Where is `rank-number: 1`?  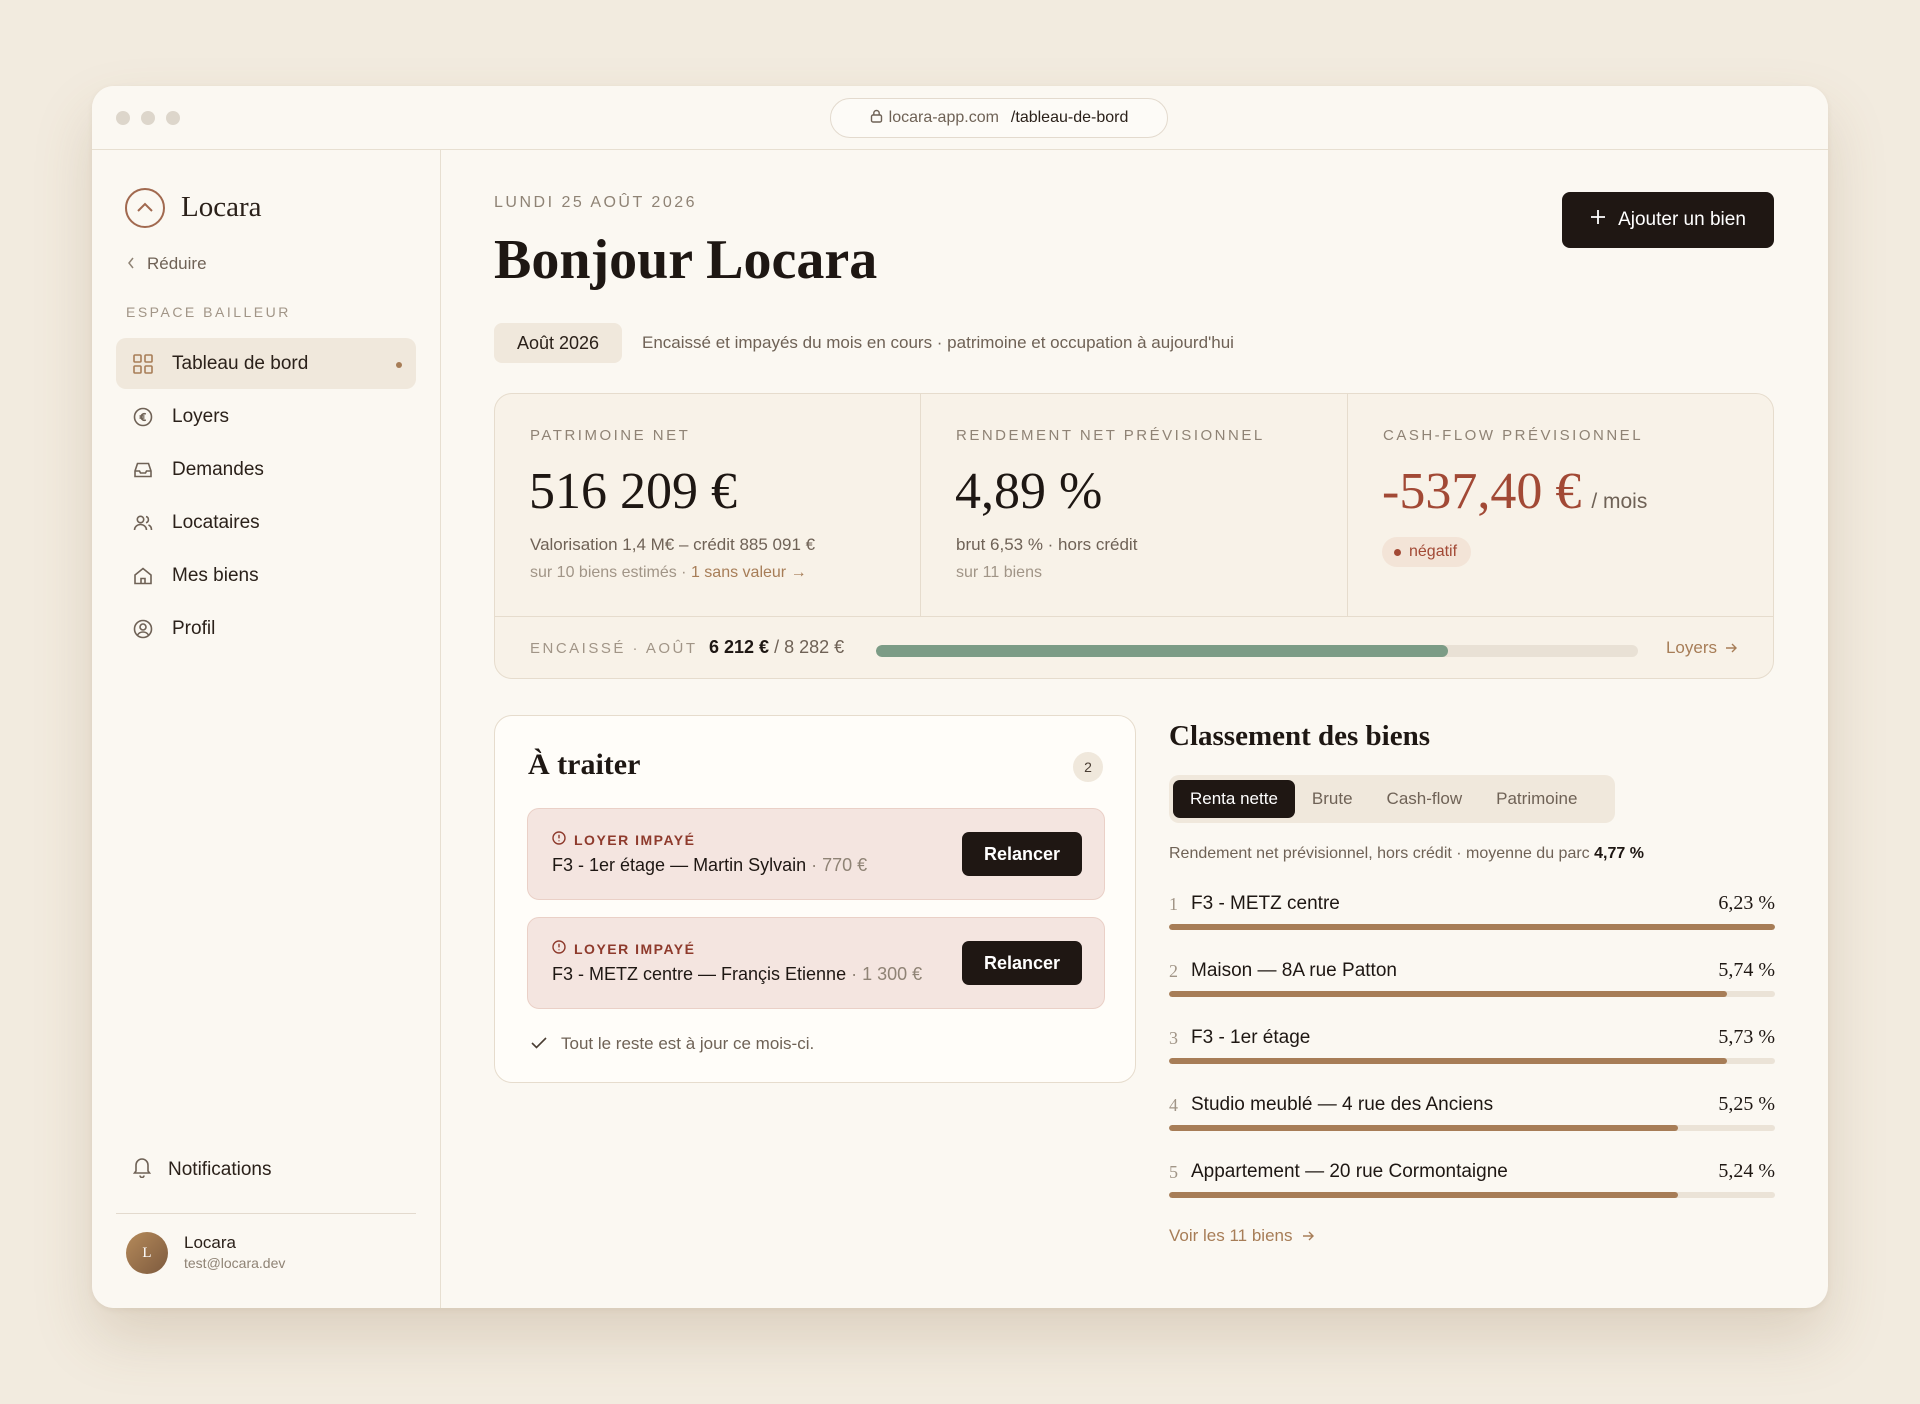
rank-number: 1 is located at coordinates (1173, 904).